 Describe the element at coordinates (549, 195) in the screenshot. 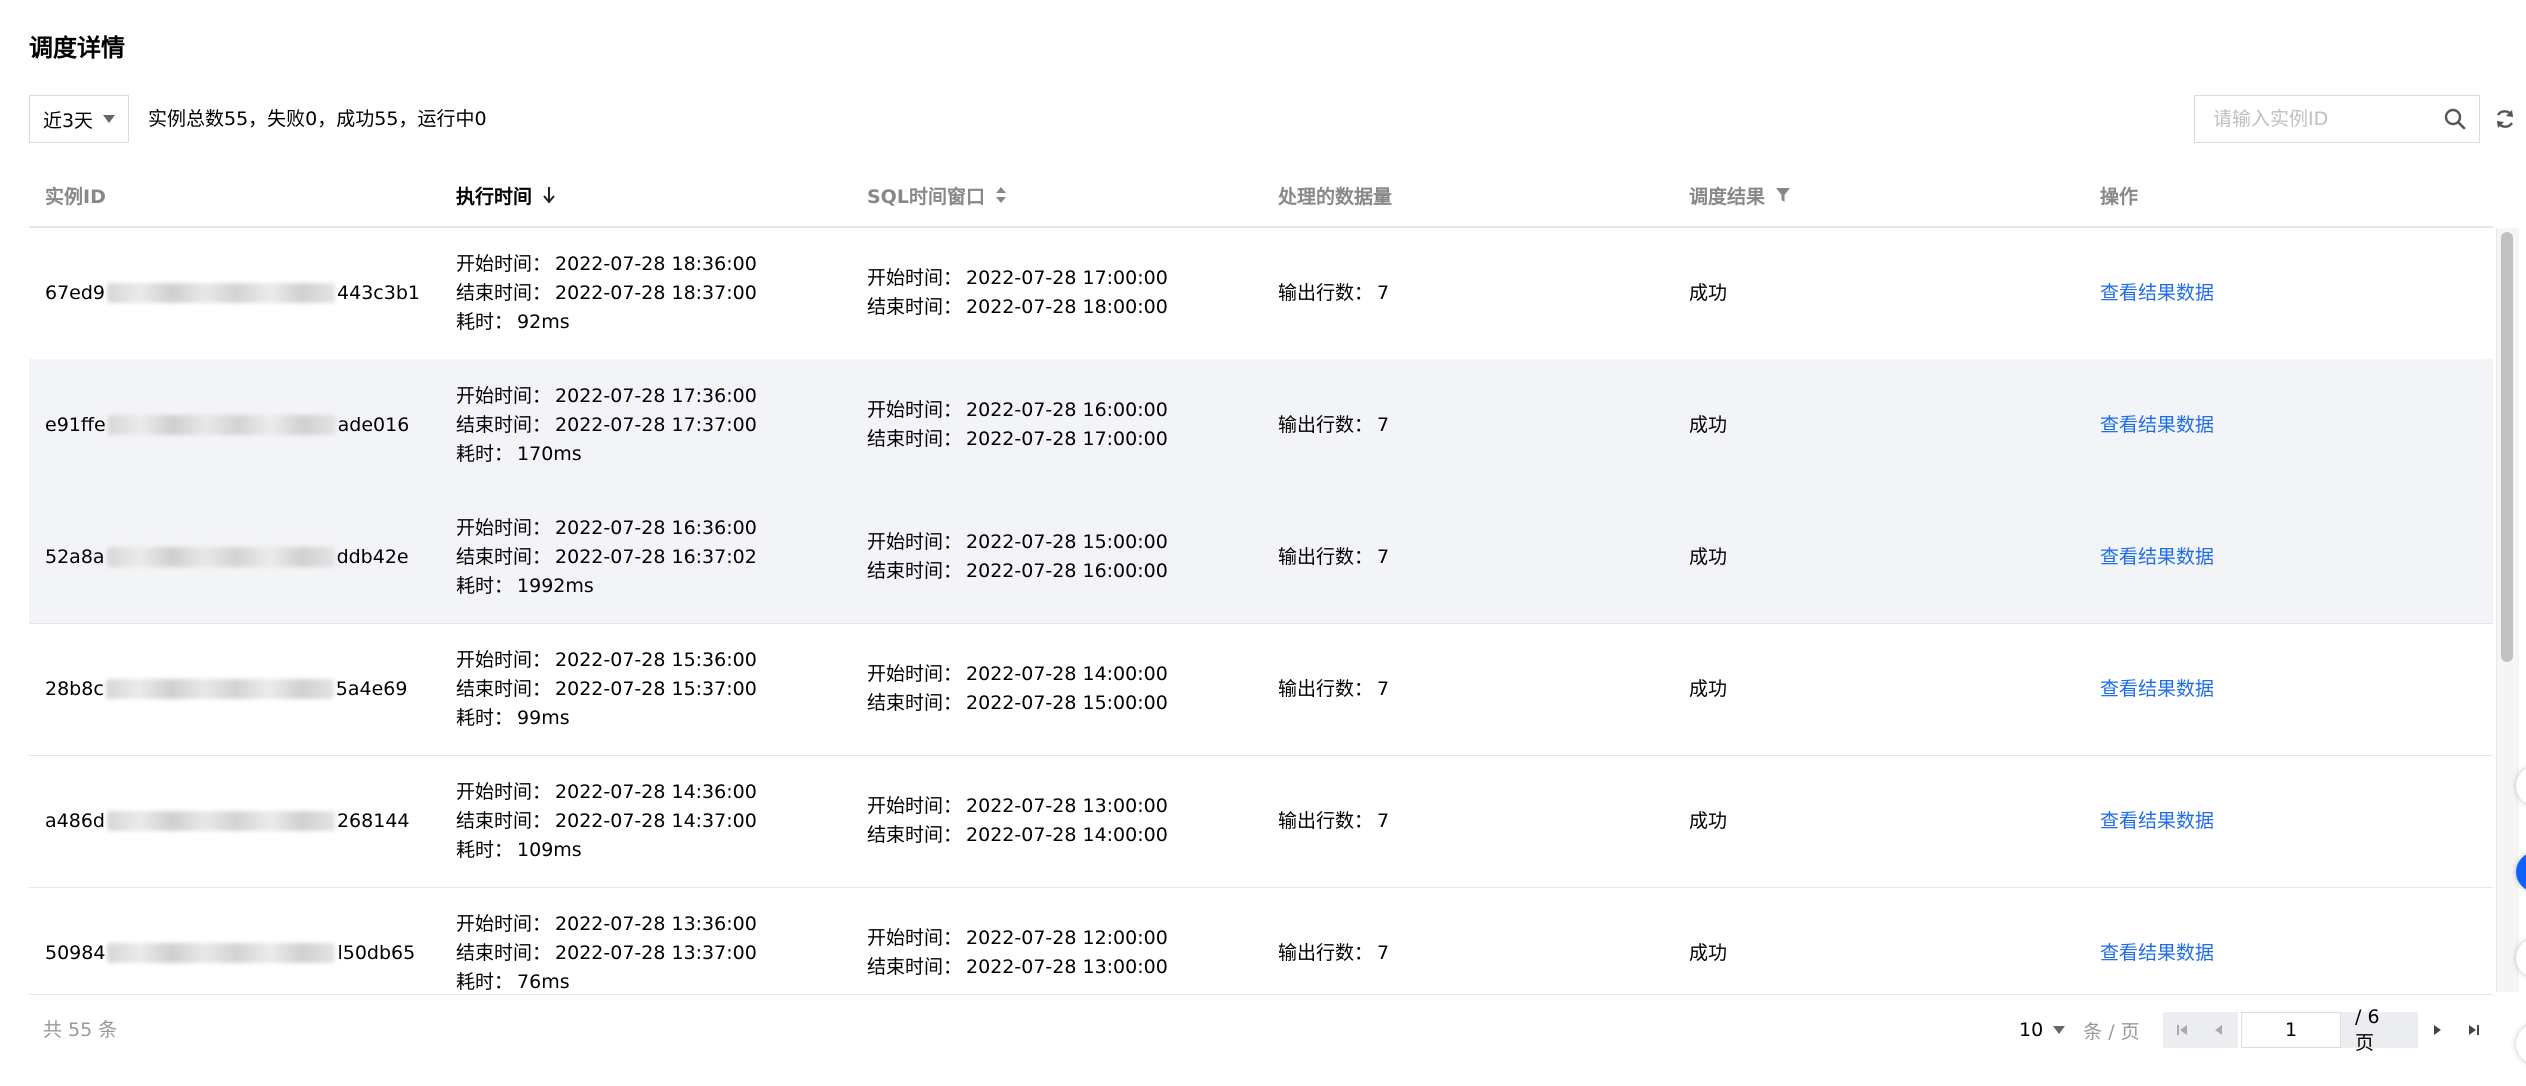

I see `arrow-down-icon` at that location.